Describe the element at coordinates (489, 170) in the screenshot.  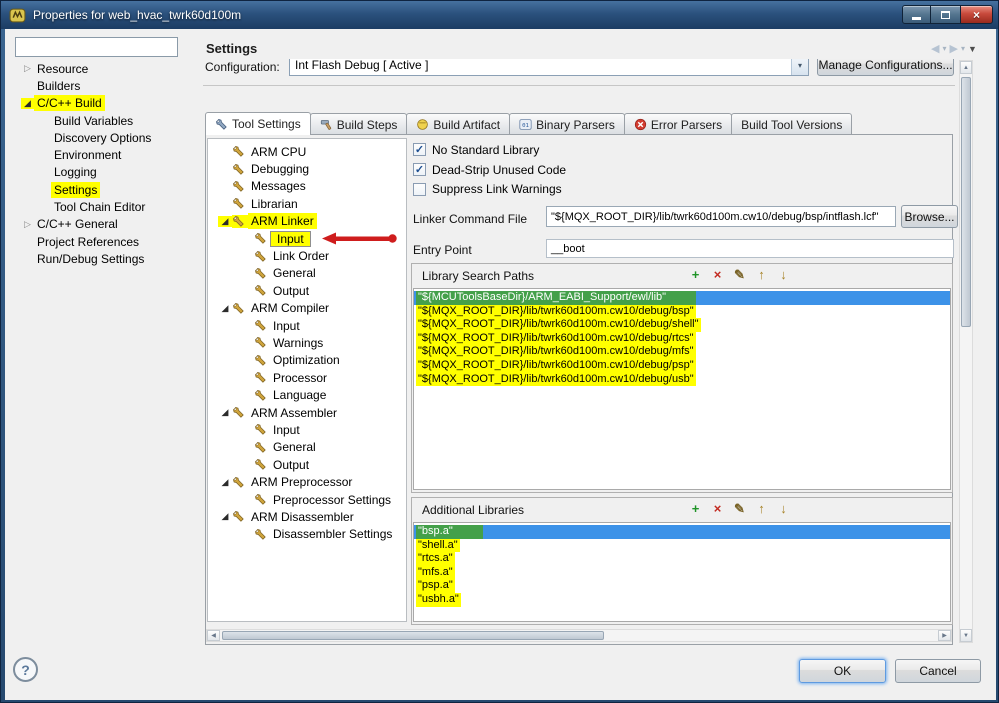
I see `checkbox-dead-strip-unused-code: ✓ Dead-Strip Unused Code` at that location.